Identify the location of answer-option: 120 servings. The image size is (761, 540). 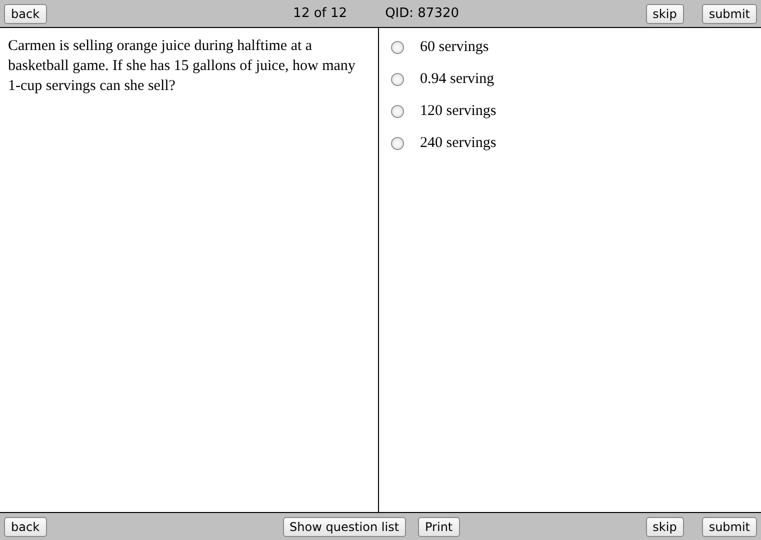
(458, 111).